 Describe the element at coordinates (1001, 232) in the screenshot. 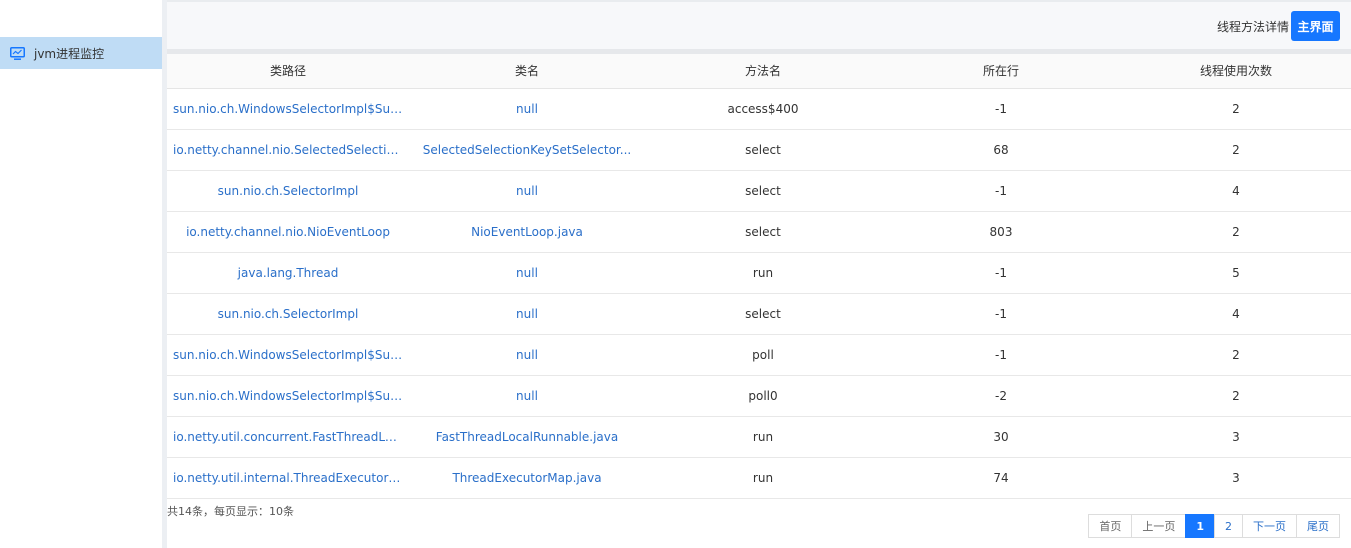

I see `line-cell: 803` at that location.